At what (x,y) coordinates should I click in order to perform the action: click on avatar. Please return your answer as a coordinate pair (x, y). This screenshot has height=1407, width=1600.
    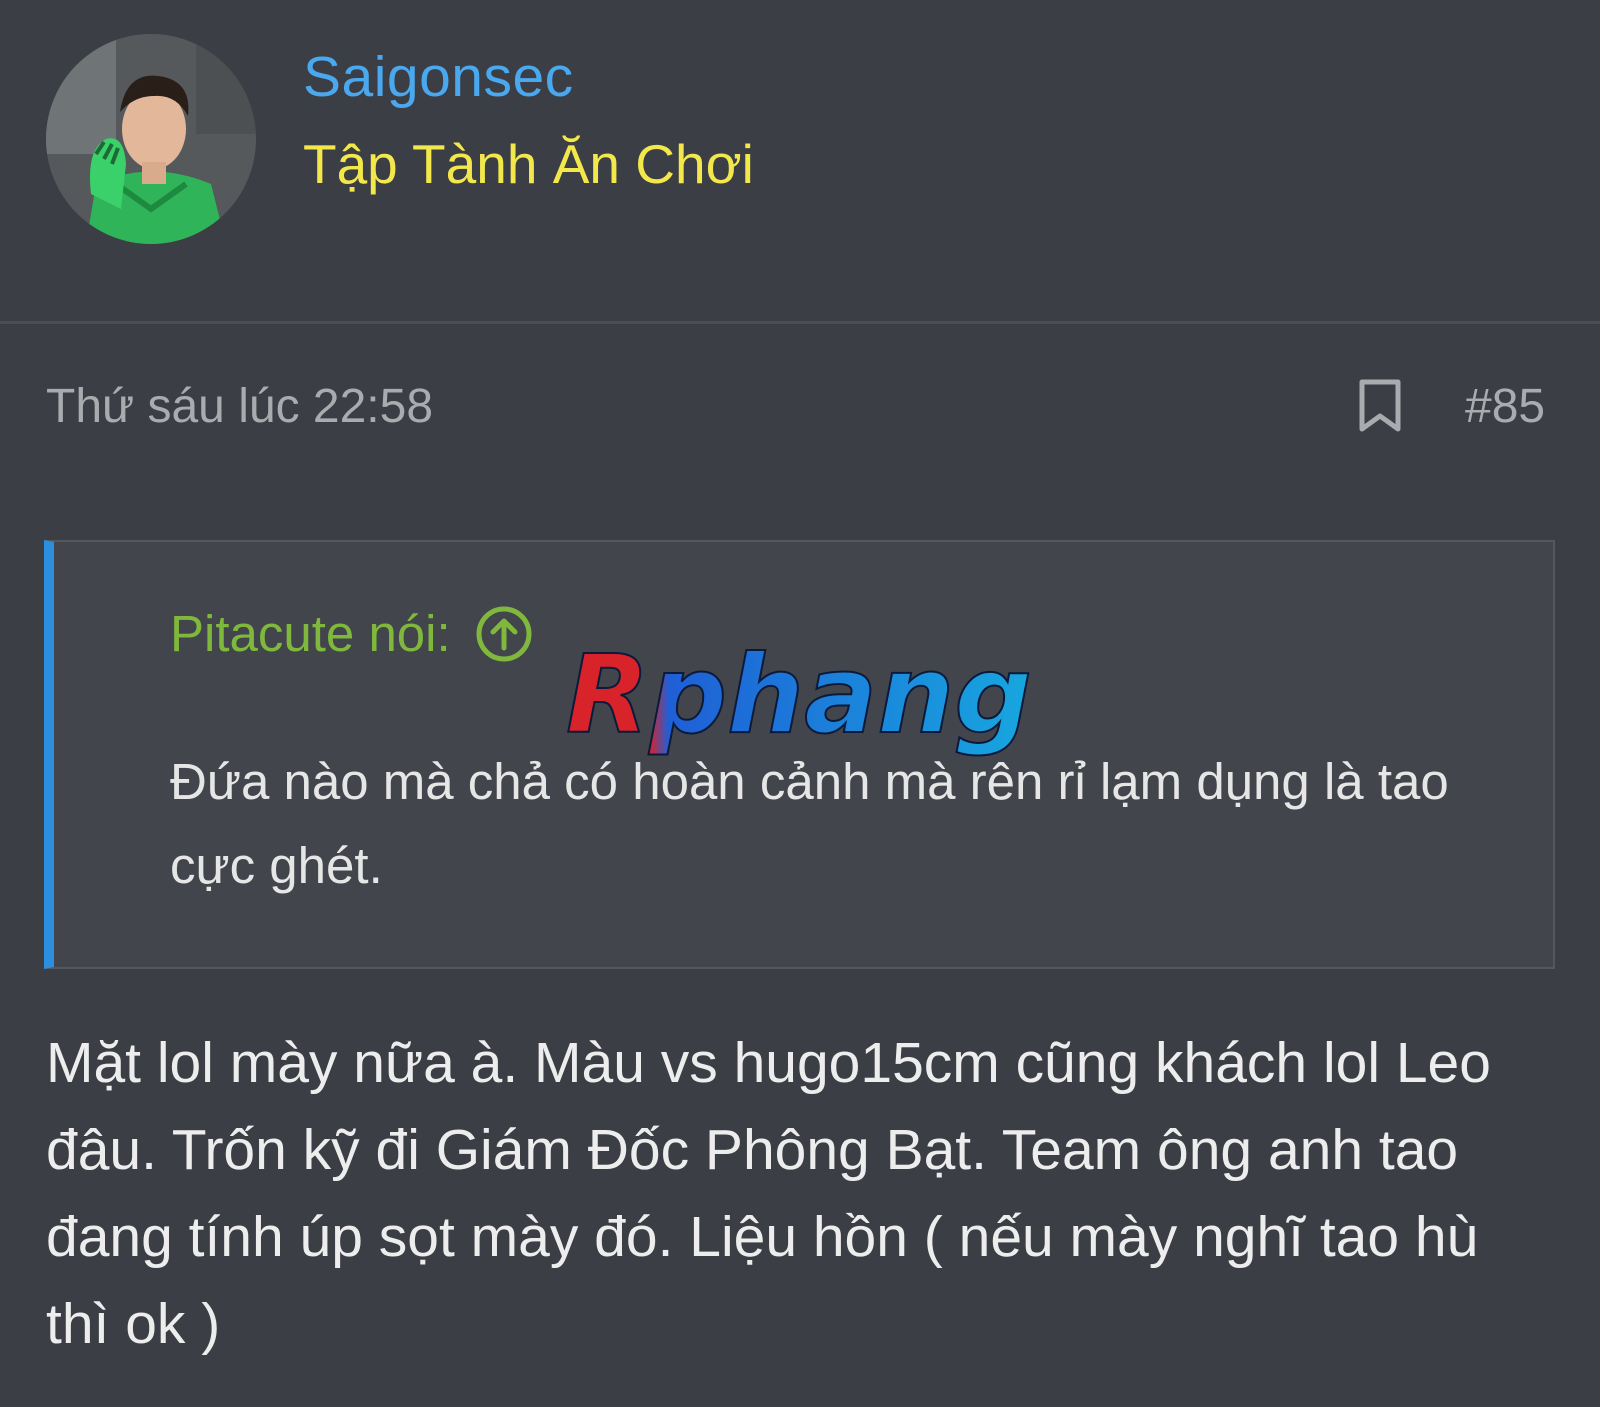
    Looking at the image, I should click on (151, 139).